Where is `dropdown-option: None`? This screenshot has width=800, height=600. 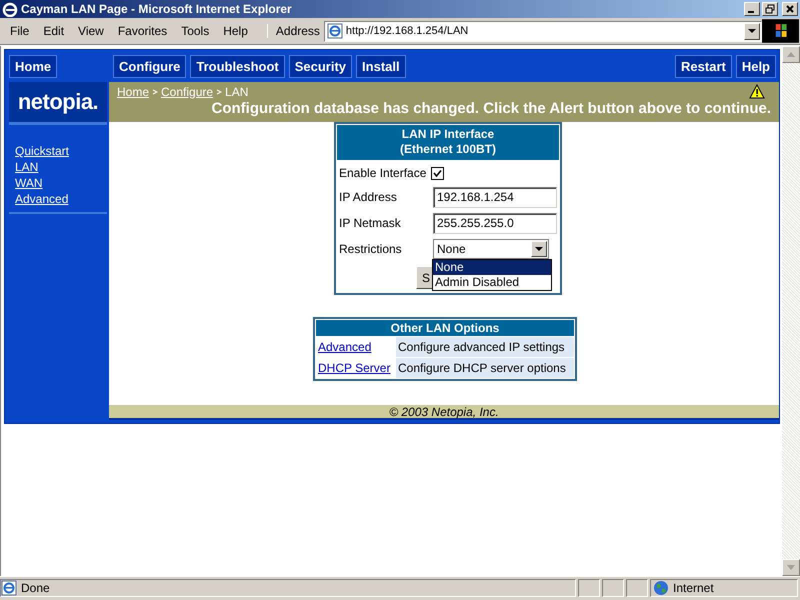 dropdown-option: None is located at coordinates (492, 267).